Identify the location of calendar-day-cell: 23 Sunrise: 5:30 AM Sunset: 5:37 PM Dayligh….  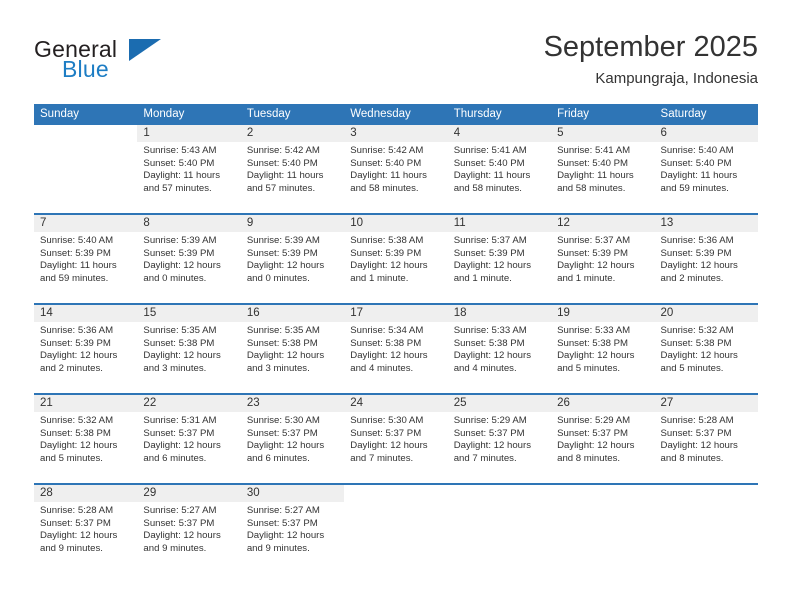
(292, 439).